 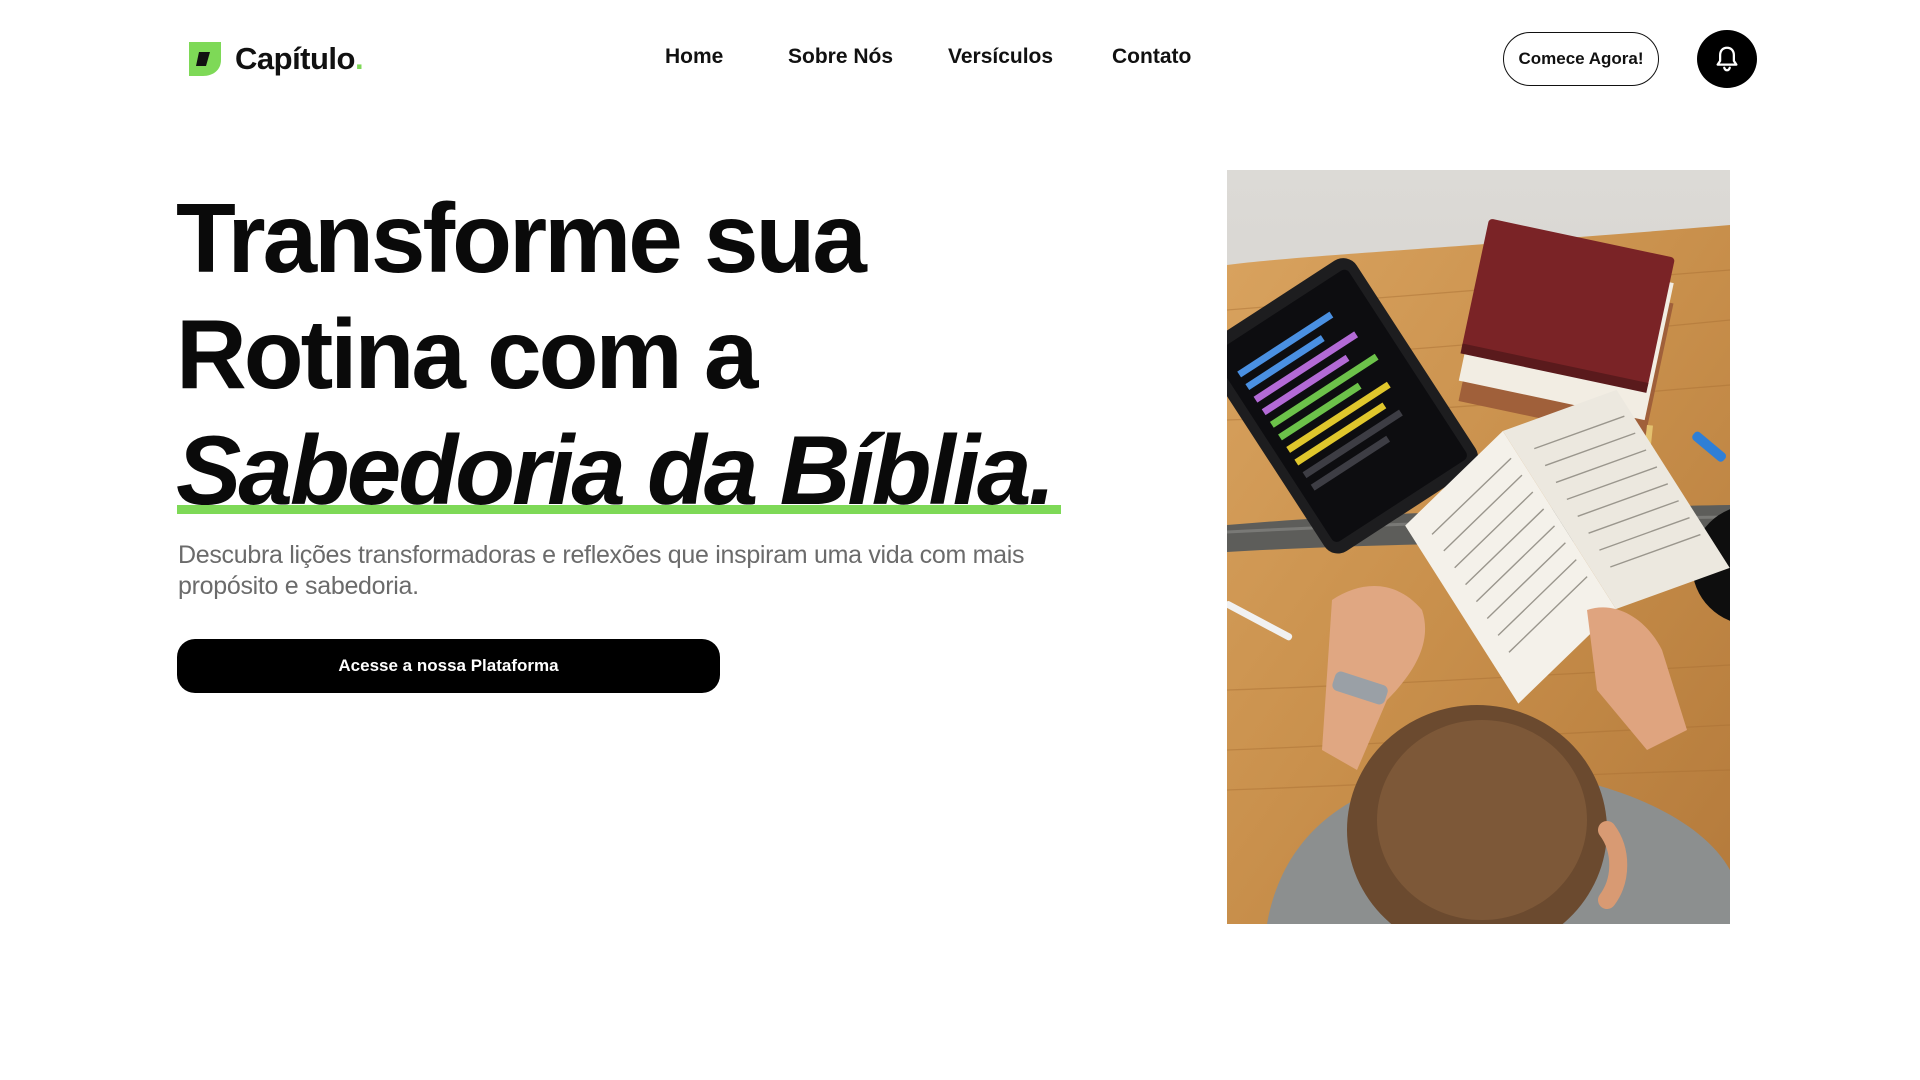 I want to click on nav-item-home: Home, so click(x=694, y=57).